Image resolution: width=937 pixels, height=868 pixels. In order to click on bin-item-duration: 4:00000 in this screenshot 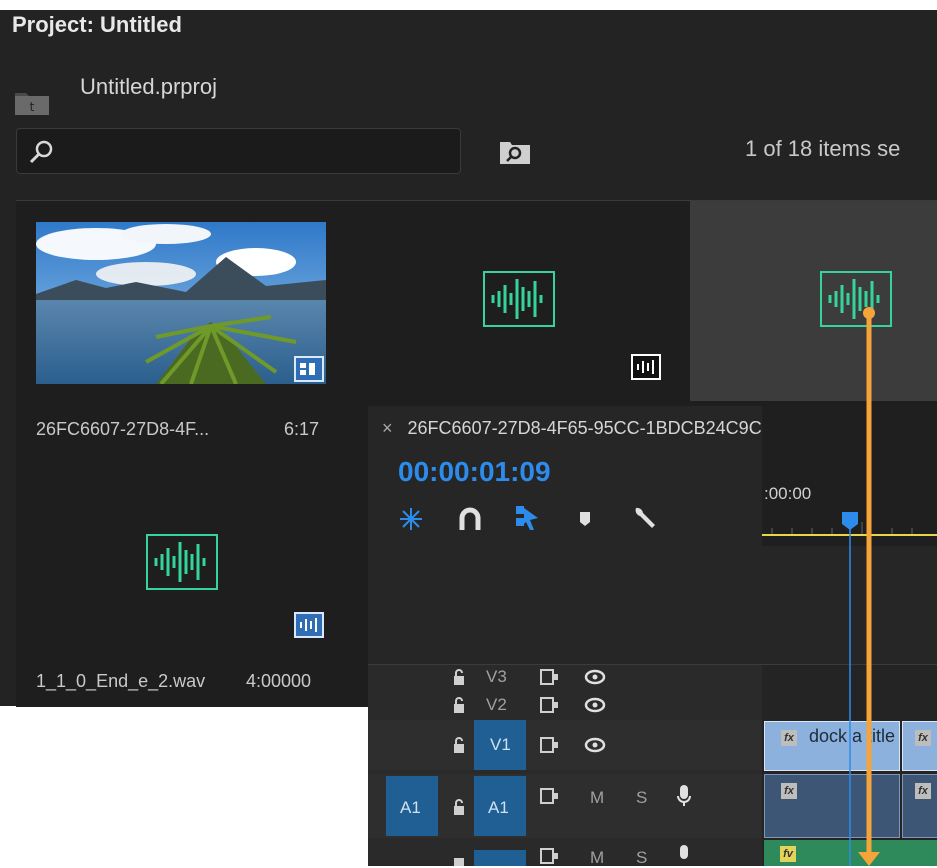, I will do `click(279, 681)`.